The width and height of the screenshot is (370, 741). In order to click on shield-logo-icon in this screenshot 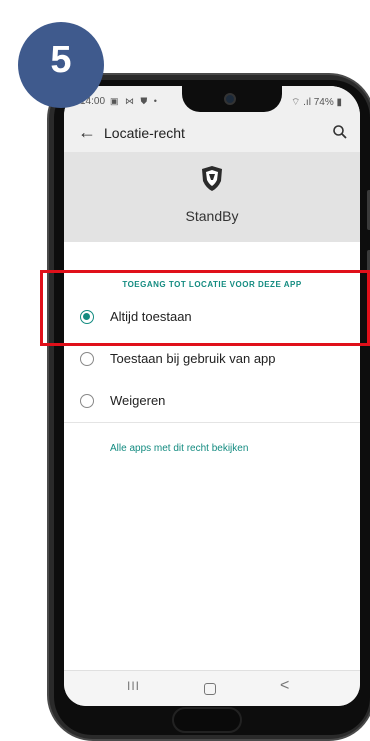, I will do `click(212, 178)`.